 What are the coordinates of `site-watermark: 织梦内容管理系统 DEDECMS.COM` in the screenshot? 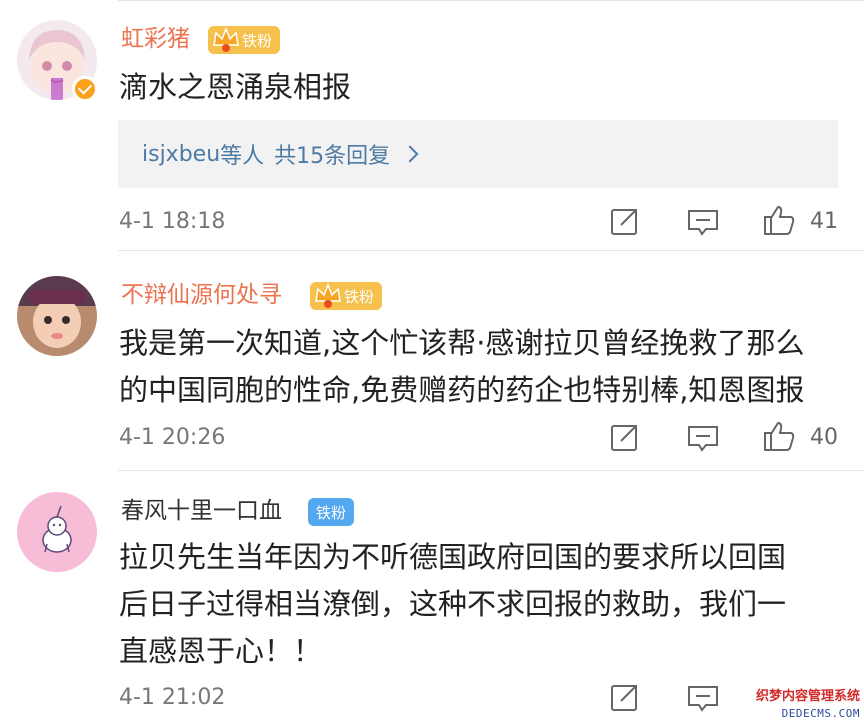 It's located at (805, 707).